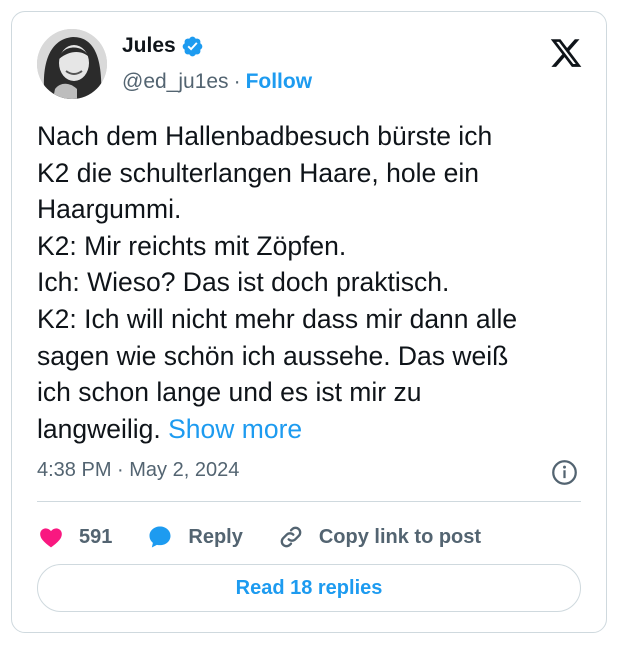 This screenshot has height=646, width=620. What do you see at coordinates (309, 501) in the screenshot?
I see `divider` at bounding box center [309, 501].